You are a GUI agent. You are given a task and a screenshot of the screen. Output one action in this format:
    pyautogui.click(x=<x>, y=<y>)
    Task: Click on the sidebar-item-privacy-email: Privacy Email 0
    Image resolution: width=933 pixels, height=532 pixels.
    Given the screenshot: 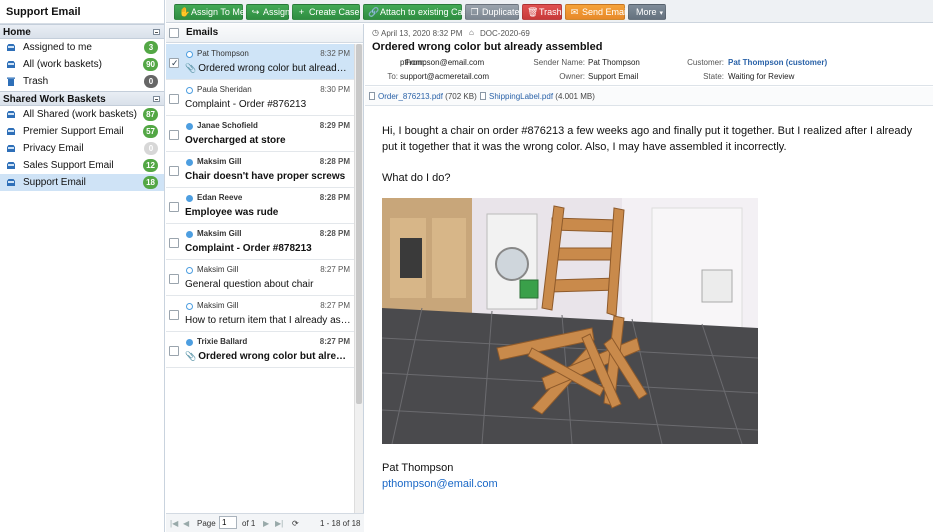 What is the action you would take?
    pyautogui.click(x=82, y=148)
    